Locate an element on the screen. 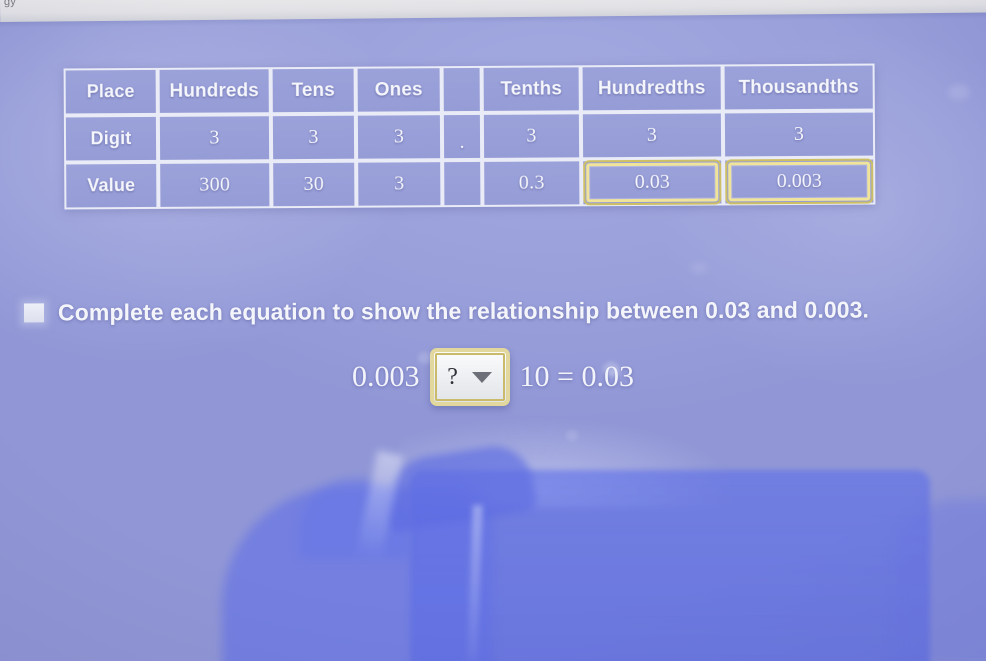  row-label-digit: Digit is located at coordinates (111, 138).